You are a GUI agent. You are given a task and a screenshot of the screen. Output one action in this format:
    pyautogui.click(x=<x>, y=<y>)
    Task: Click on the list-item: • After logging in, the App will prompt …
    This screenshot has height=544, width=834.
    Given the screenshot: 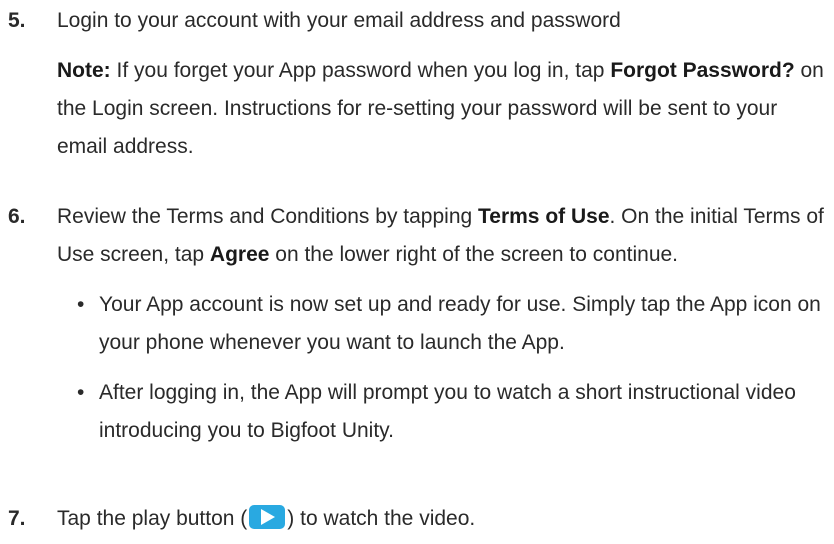 What is the action you would take?
    pyautogui.click(x=452, y=412)
    